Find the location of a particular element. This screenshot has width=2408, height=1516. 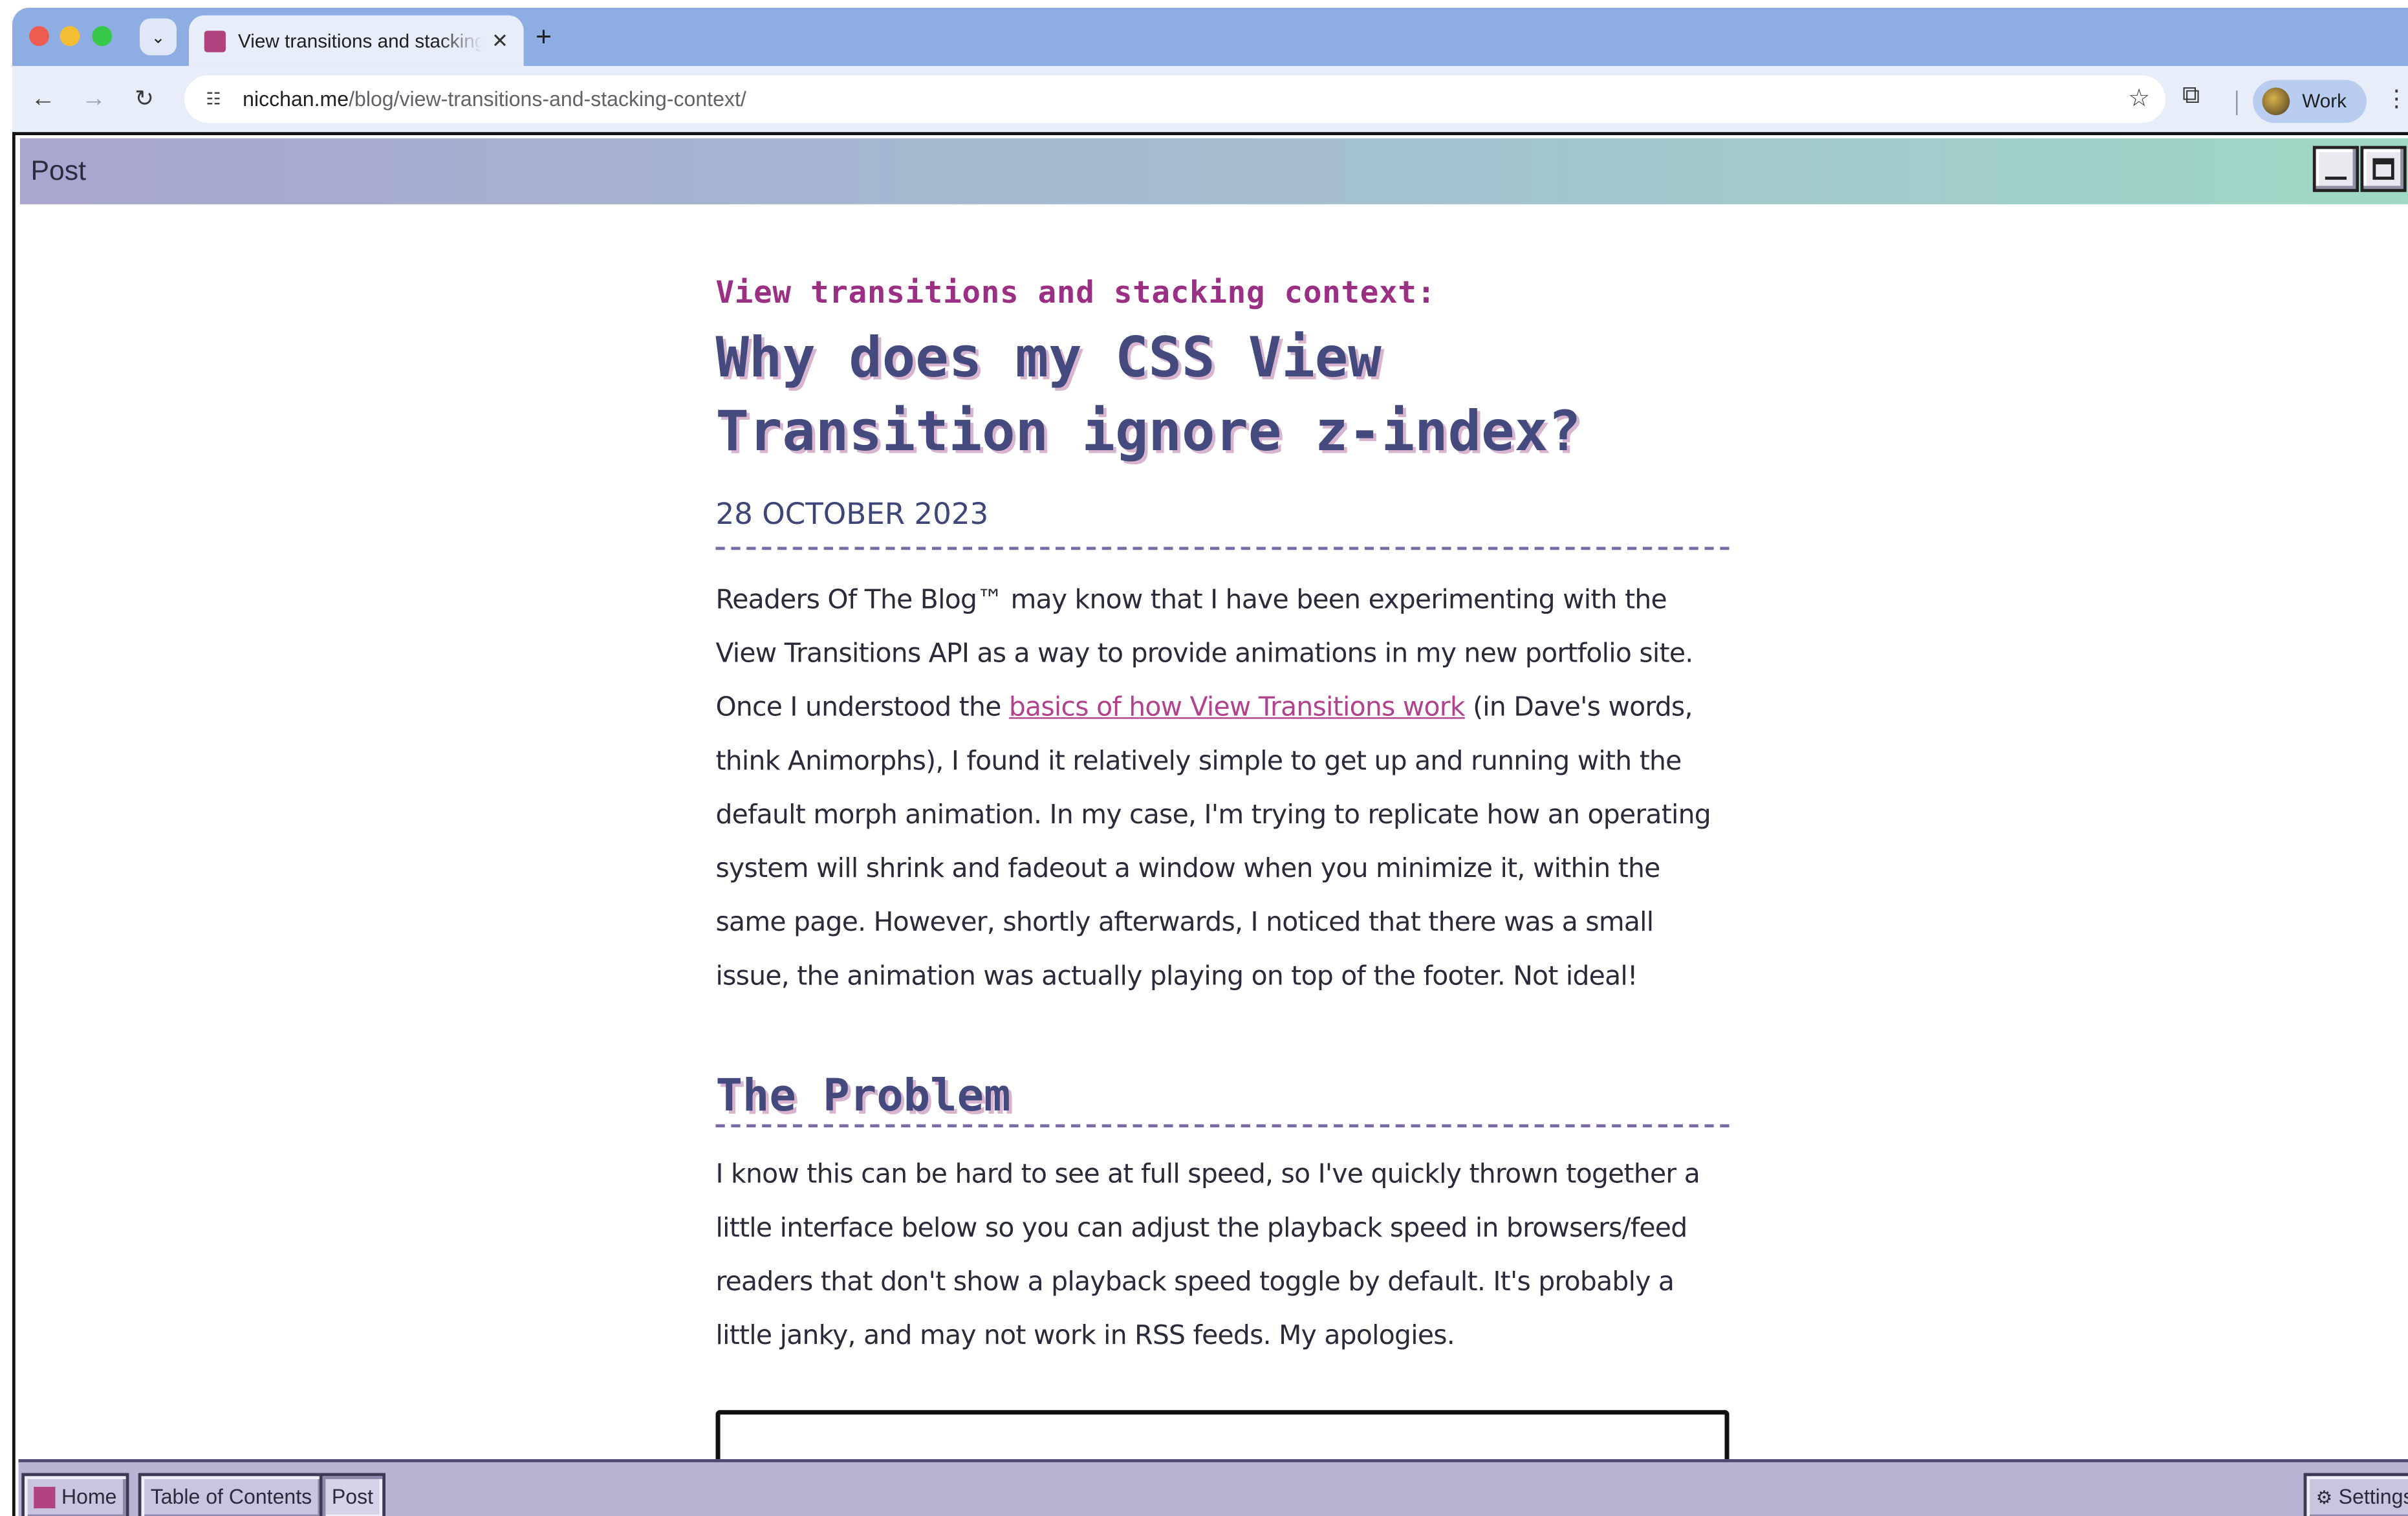

minimize-button is located at coordinates (2335, 169).